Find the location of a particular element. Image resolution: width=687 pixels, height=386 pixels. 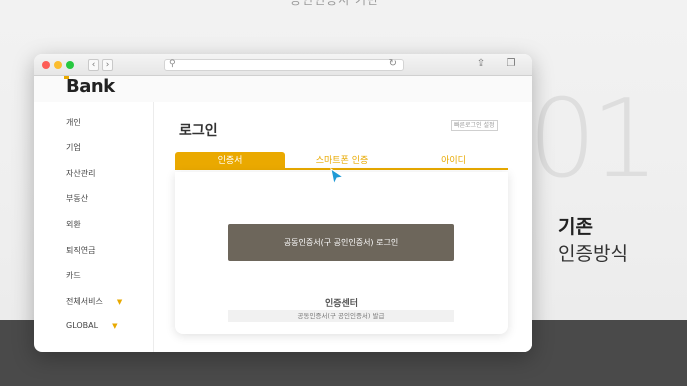

sidebar-item-card: 카드 is located at coordinates (73, 275).